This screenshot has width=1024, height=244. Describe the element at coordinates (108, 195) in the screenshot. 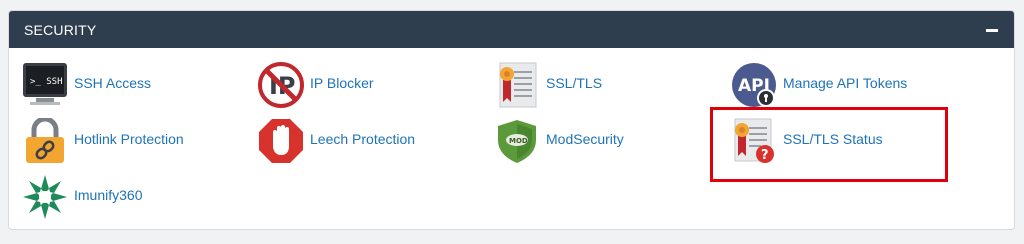

I see `item-label: Imunify360` at that location.